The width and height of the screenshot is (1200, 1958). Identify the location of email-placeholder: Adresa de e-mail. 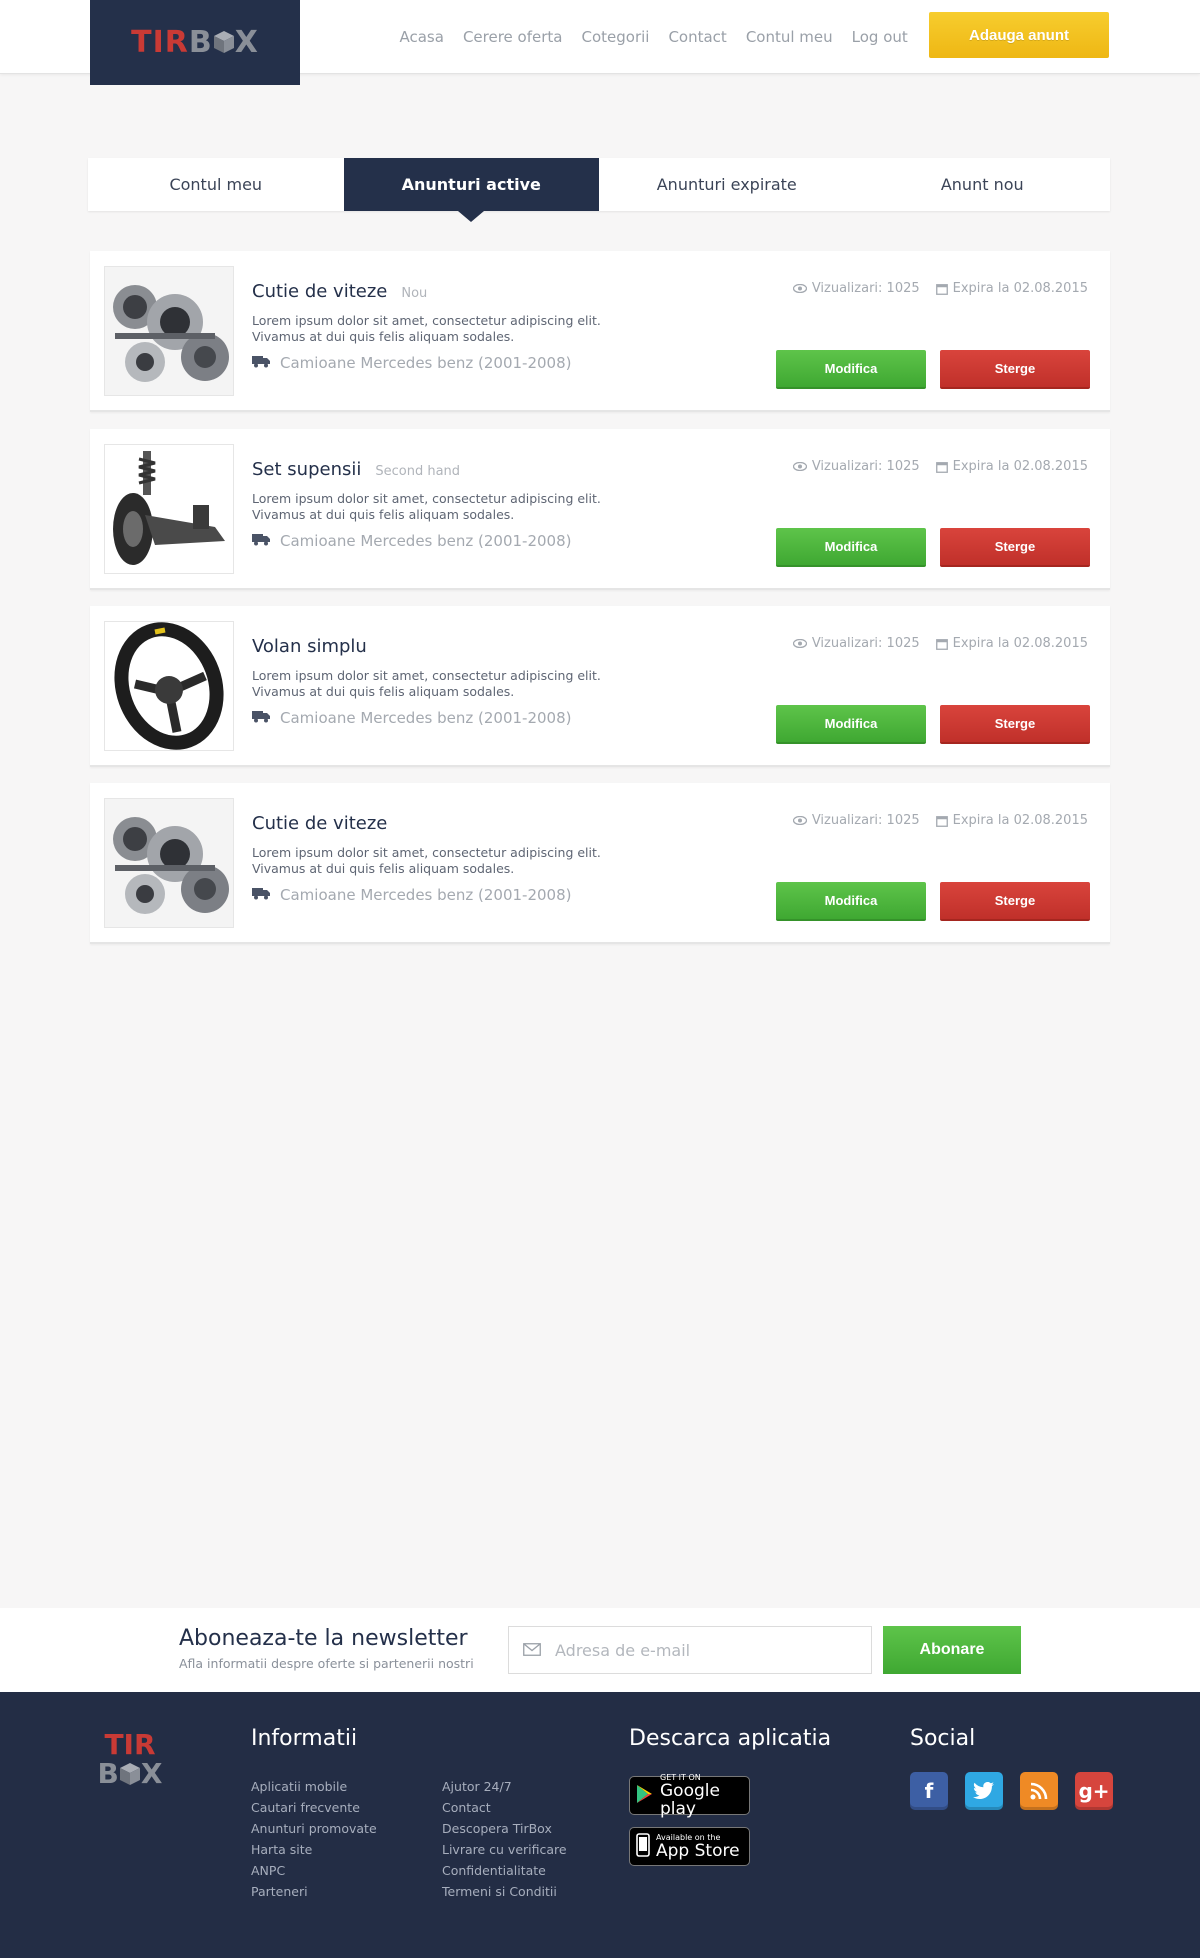
(623, 1650).